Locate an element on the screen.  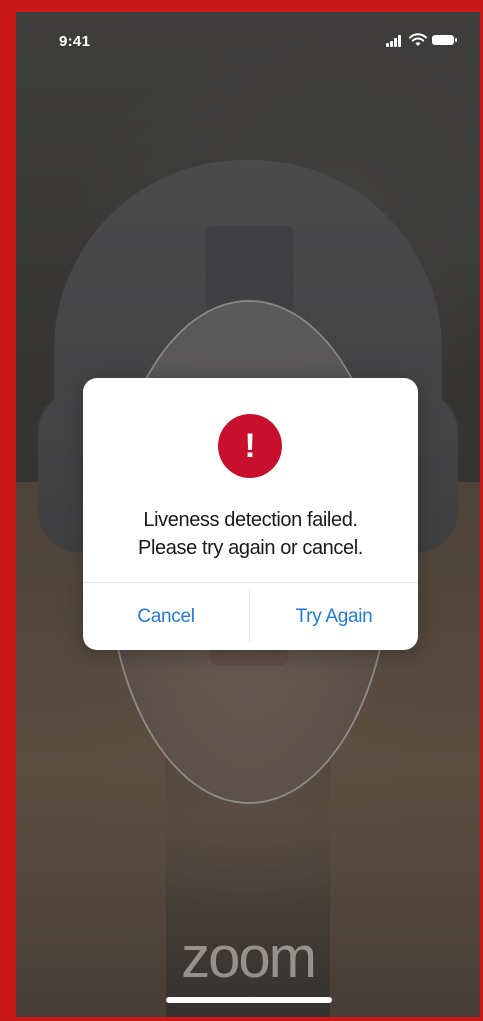
try-again-button: Try Again is located at coordinates (334, 617).